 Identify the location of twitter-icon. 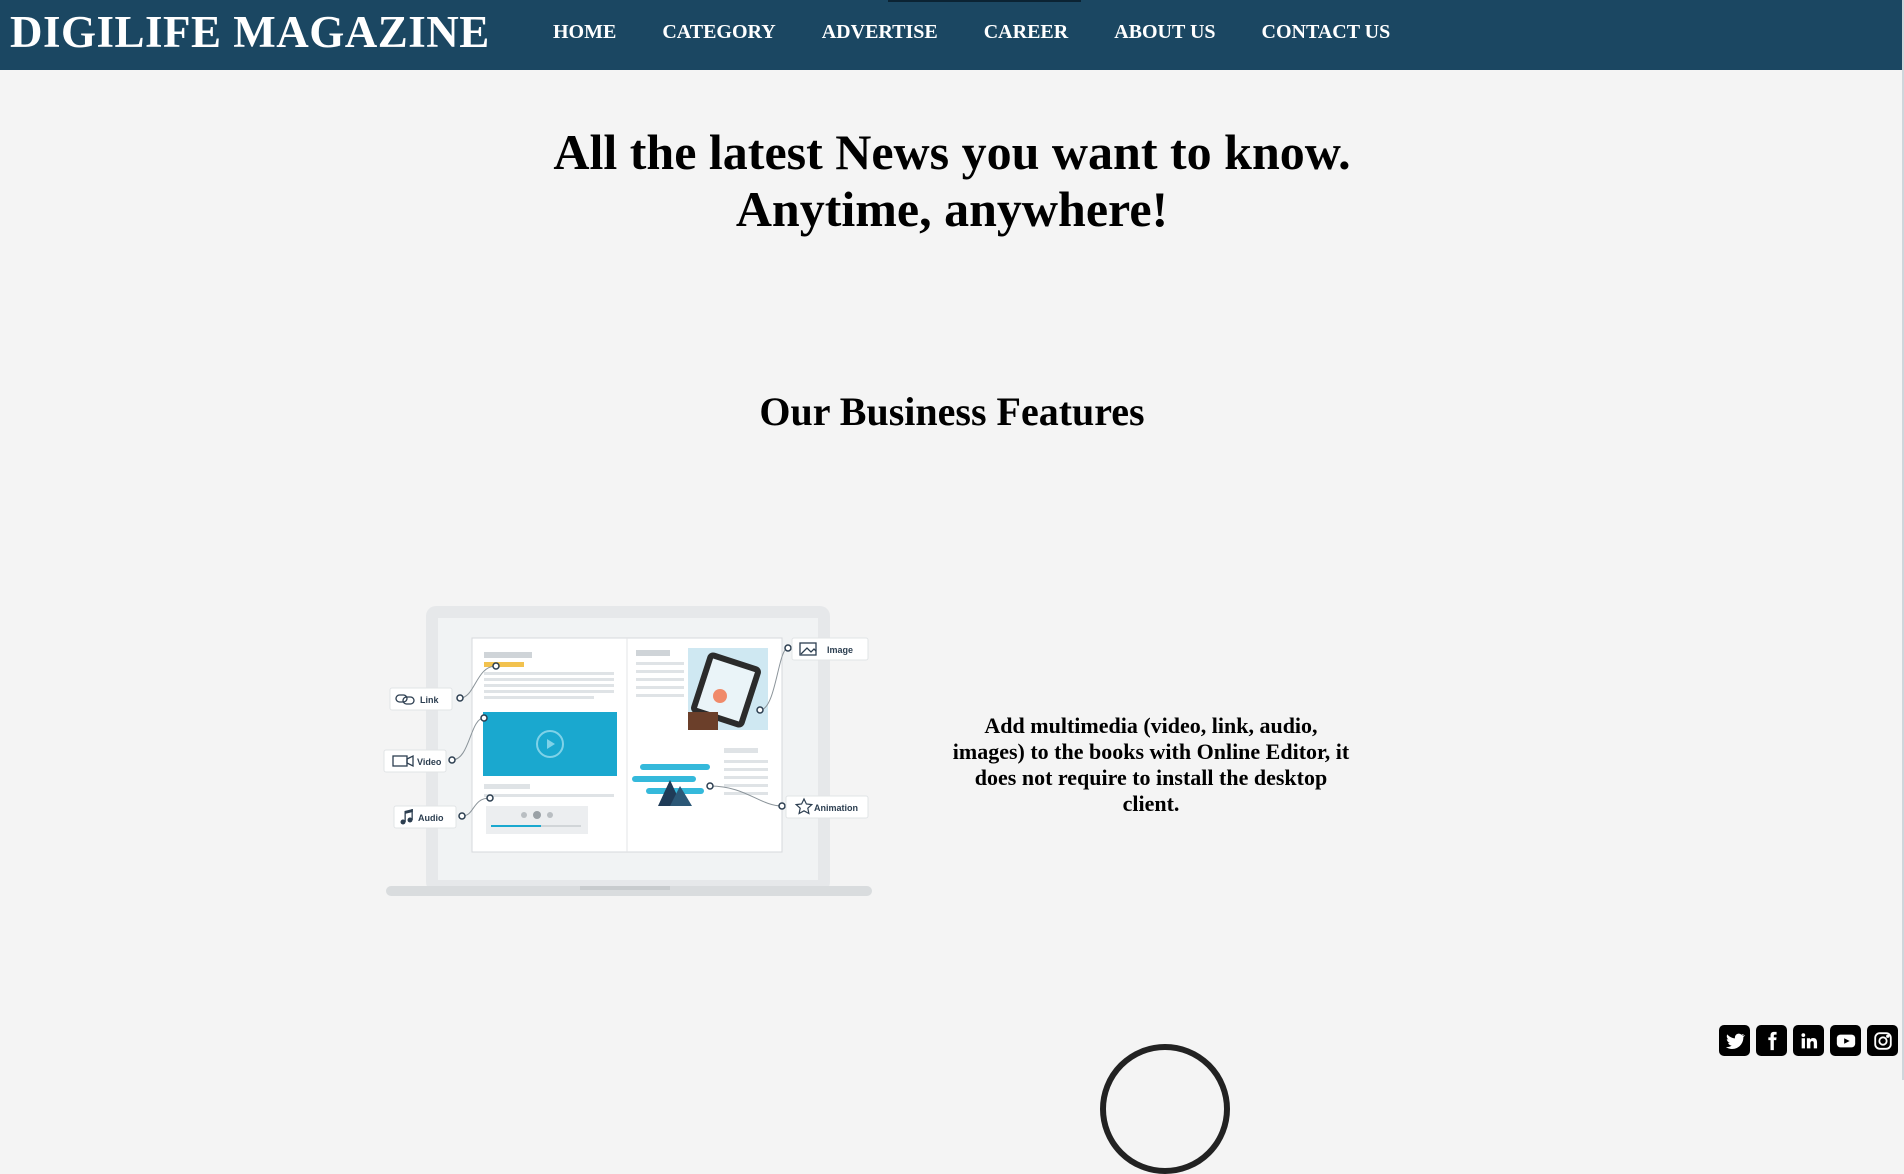
(1734, 1040).